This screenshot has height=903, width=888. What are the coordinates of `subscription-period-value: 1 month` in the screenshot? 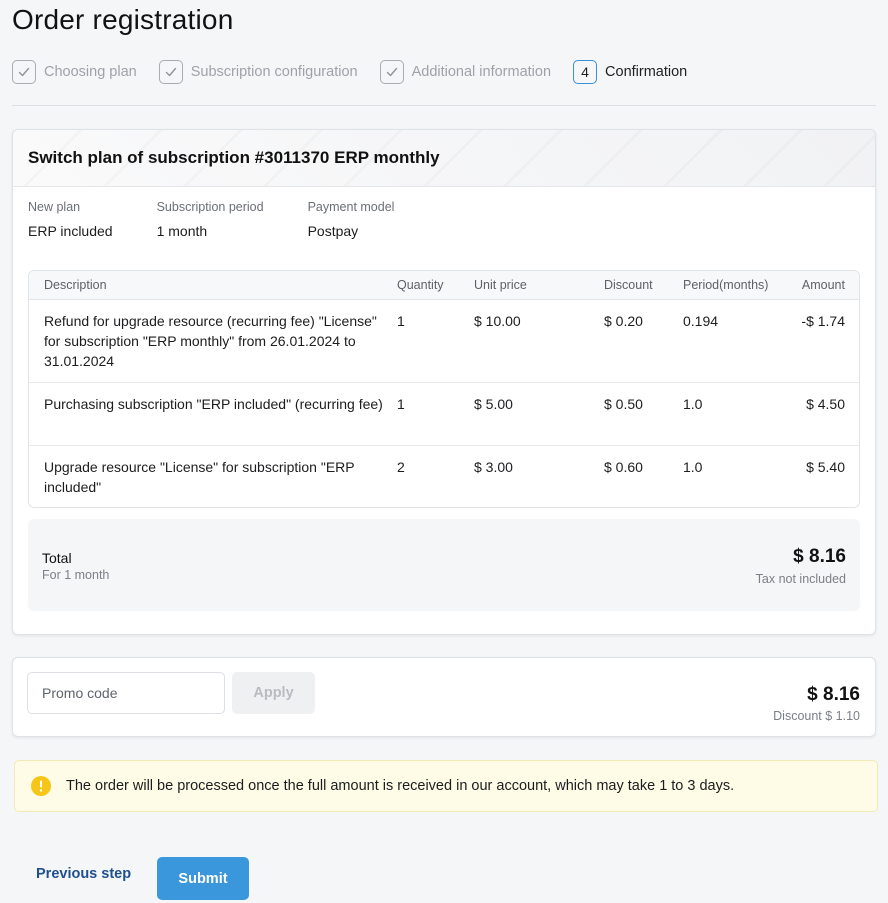 It's located at (182, 231).